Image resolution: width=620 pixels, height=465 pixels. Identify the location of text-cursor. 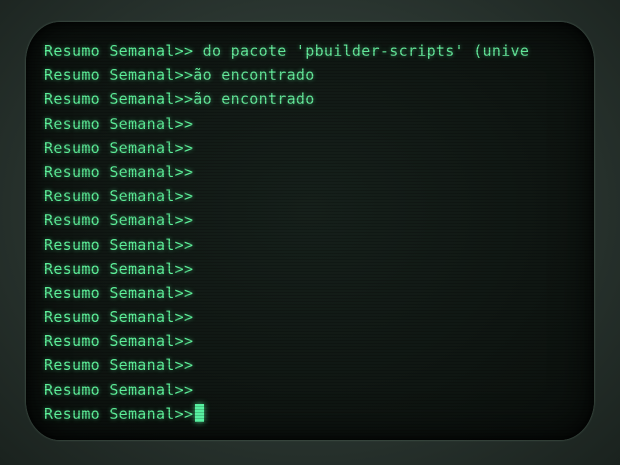
(200, 412).